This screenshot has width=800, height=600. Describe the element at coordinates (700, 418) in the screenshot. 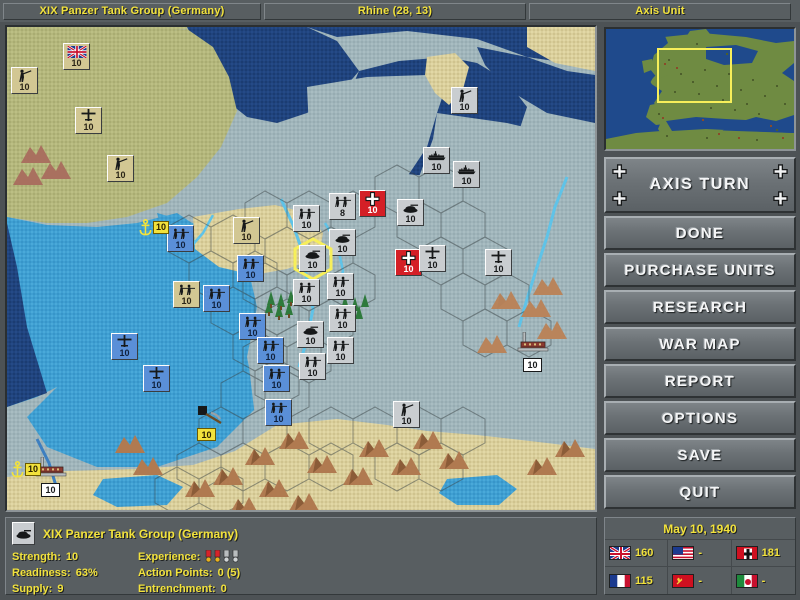

I see `options-button: OPTIONS` at that location.